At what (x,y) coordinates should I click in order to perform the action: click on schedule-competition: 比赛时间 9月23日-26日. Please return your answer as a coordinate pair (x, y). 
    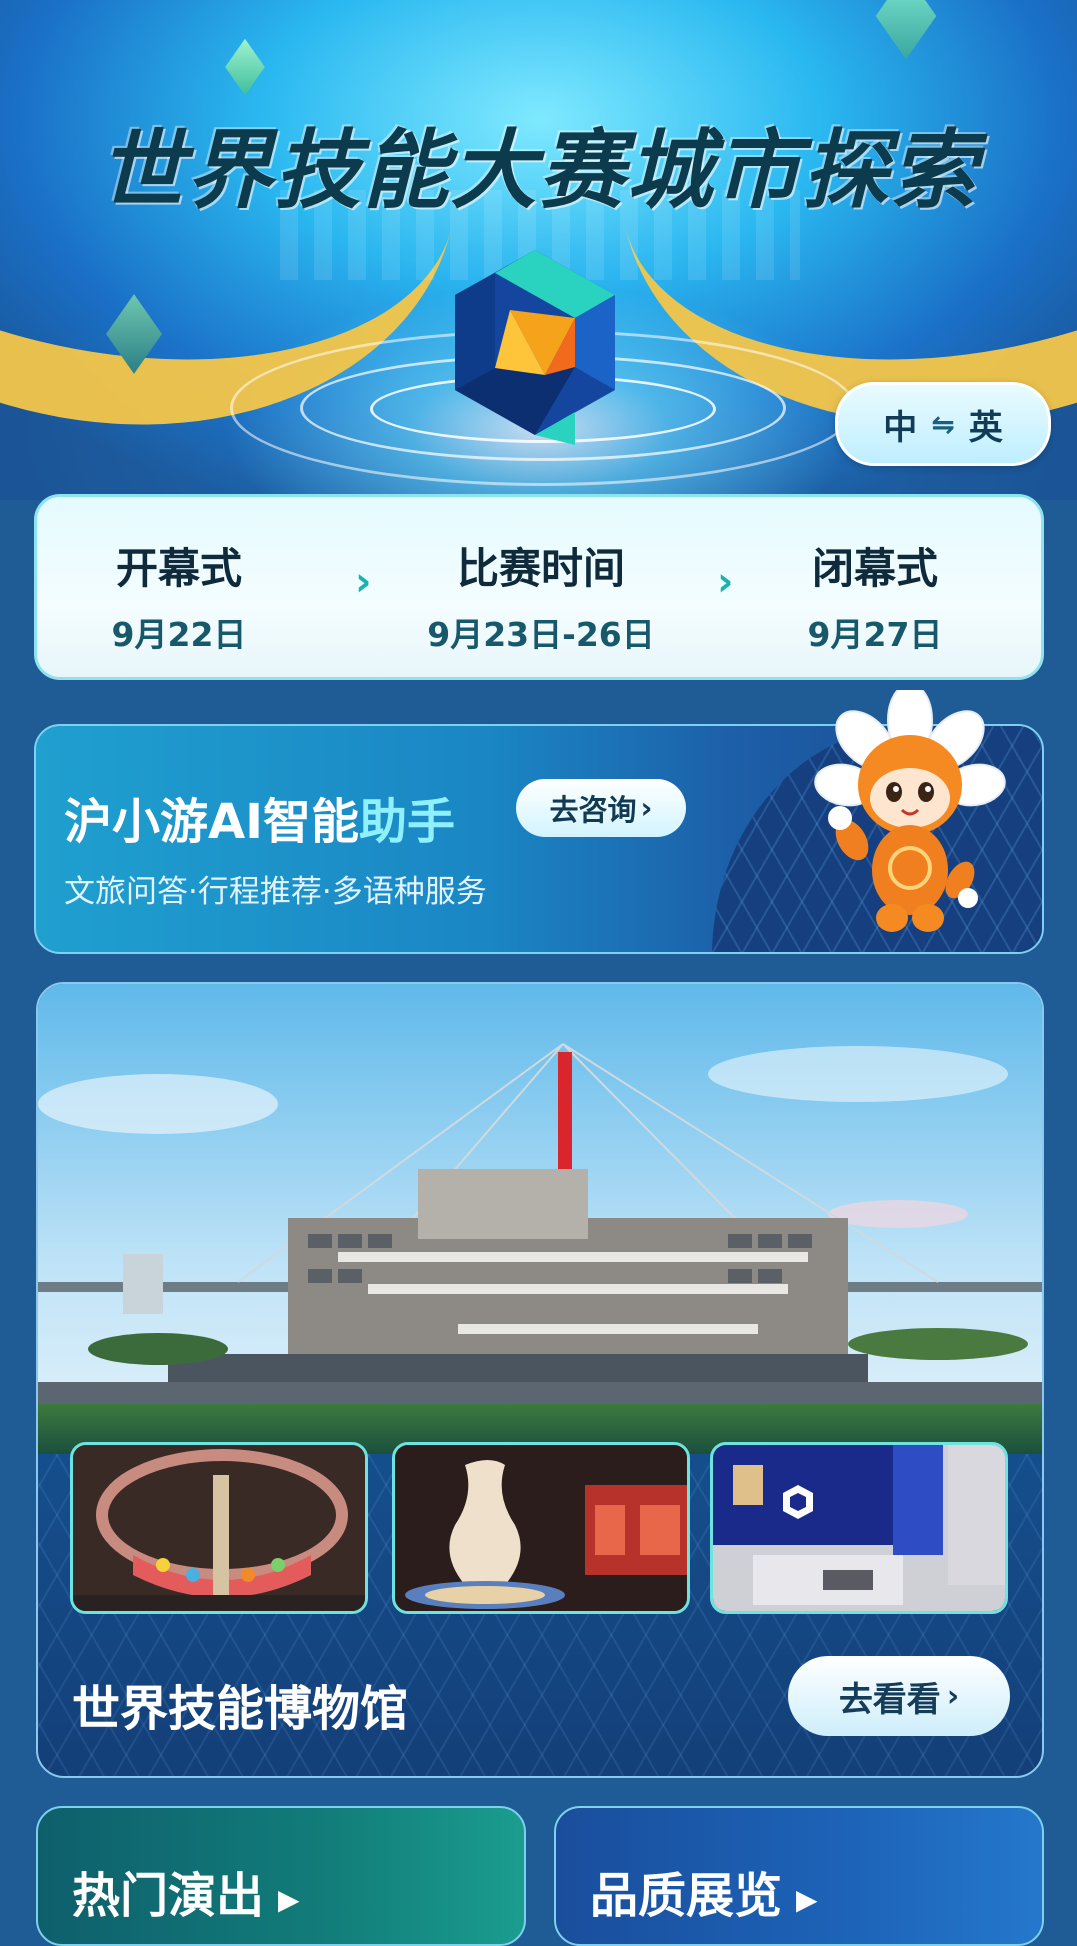
    Looking at the image, I should click on (541, 595).